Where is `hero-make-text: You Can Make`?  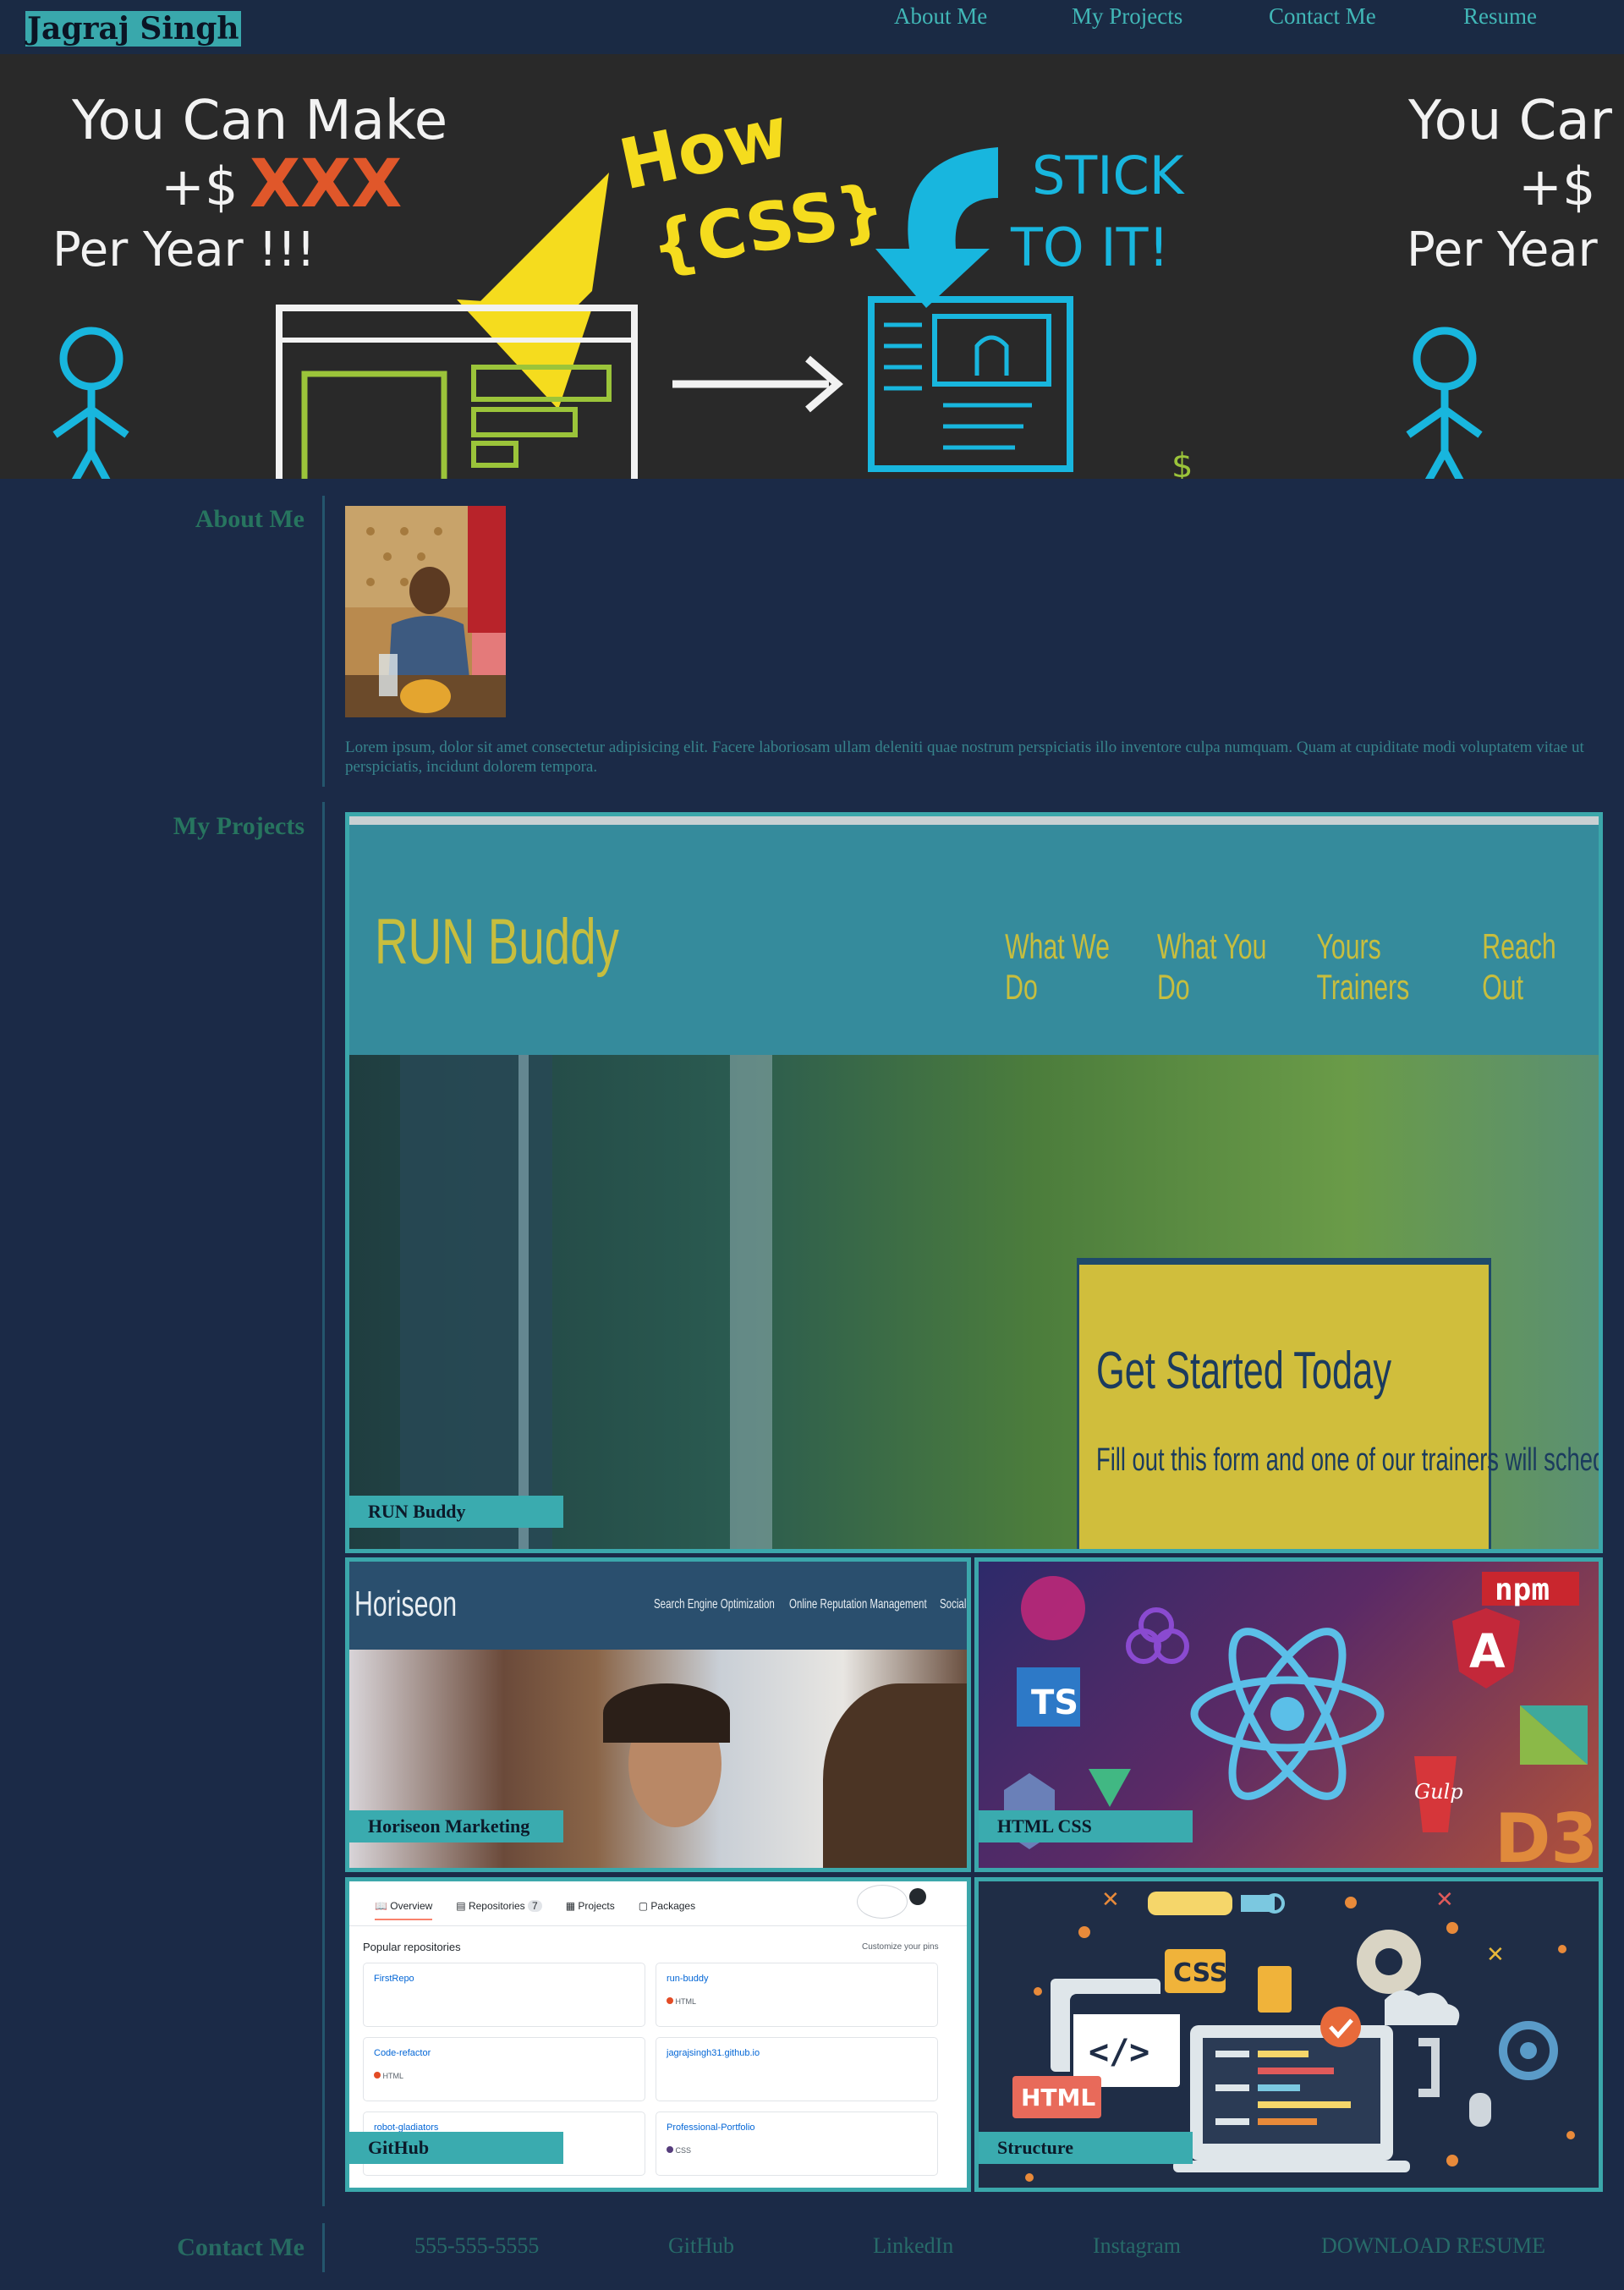 hero-make-text: You Can Make is located at coordinates (259, 121).